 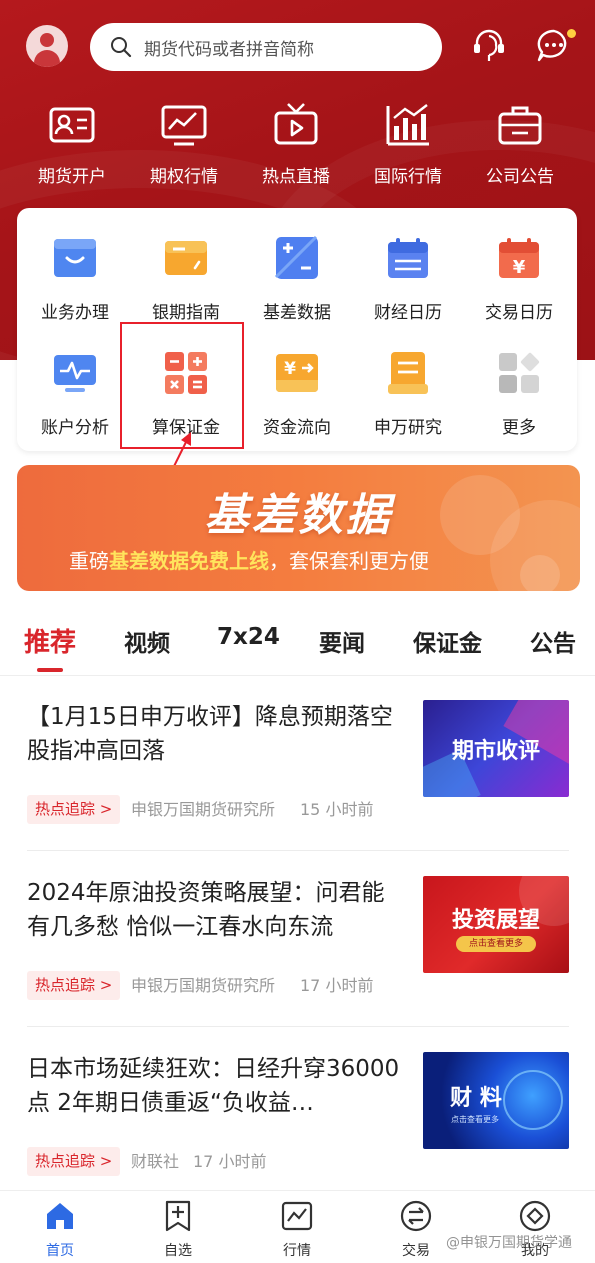 What do you see at coordinates (178, 1216) in the screenshot?
I see `bookmark-plus-icon` at bounding box center [178, 1216].